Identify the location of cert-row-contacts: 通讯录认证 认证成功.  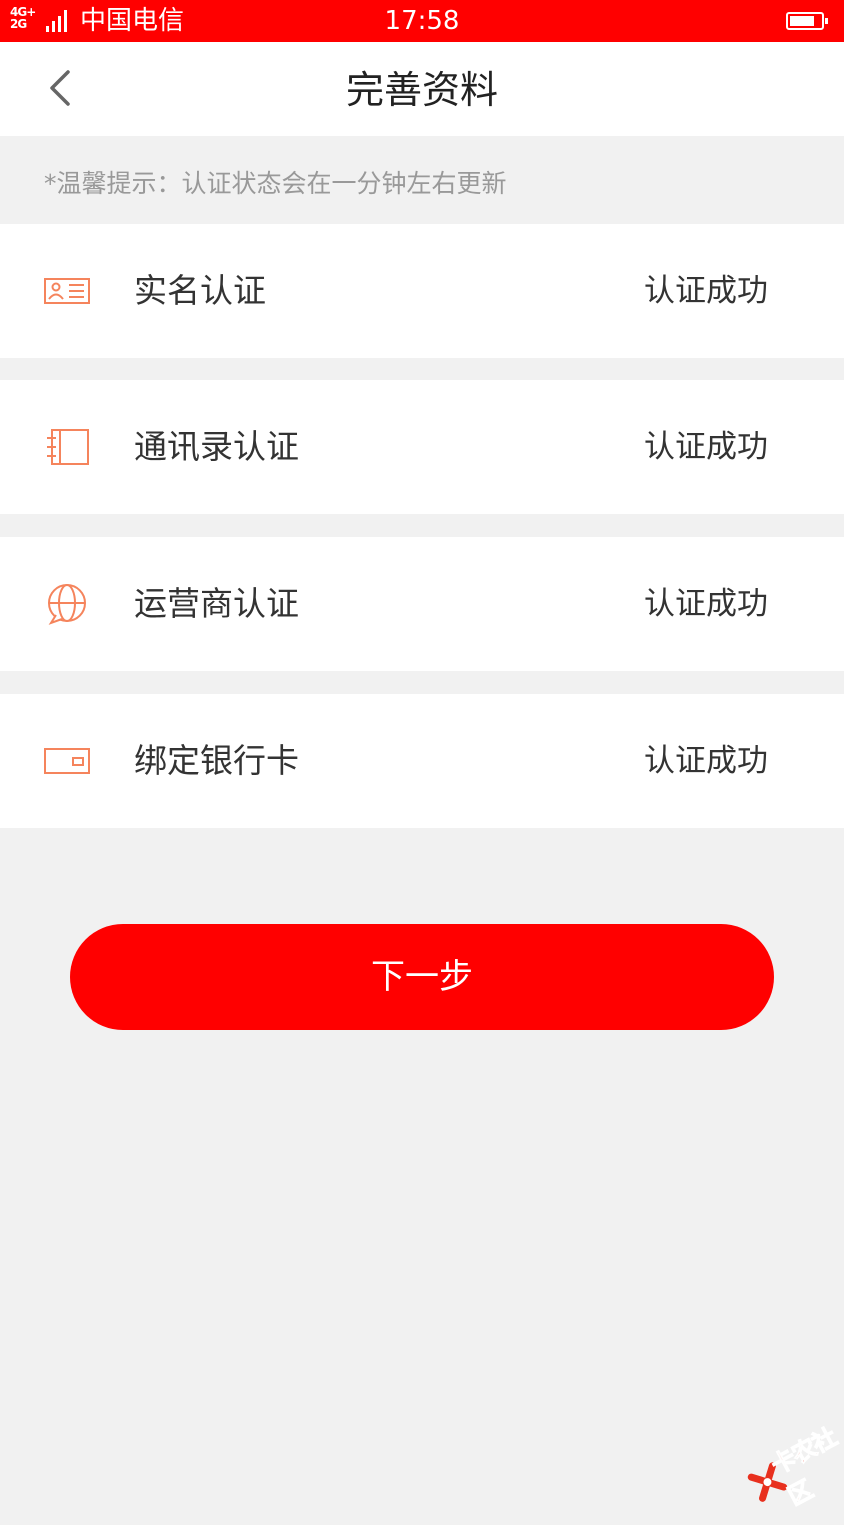
(422, 447).